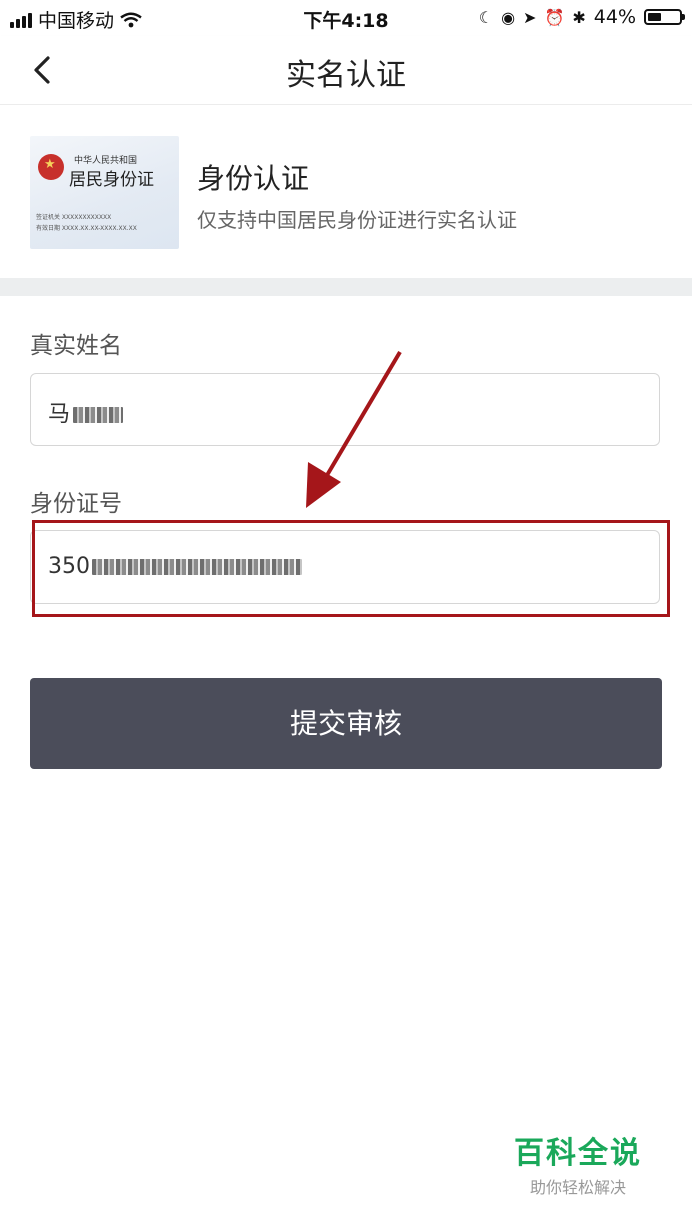 Image resolution: width=692 pixels, height=1230 pixels. Describe the element at coordinates (486, 17) in the screenshot. I see `moon-icon: ☾` at that location.